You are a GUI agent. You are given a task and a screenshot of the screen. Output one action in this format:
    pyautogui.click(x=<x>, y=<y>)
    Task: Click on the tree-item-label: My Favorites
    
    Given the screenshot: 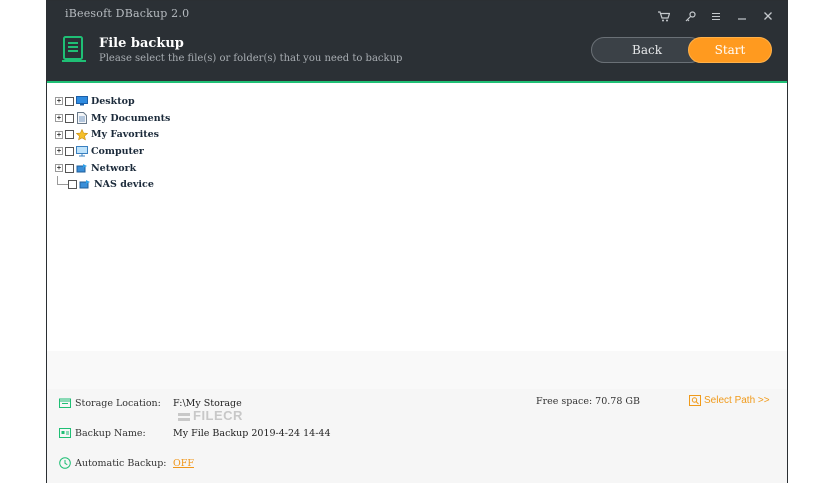 What is the action you would take?
    pyautogui.click(x=125, y=135)
    